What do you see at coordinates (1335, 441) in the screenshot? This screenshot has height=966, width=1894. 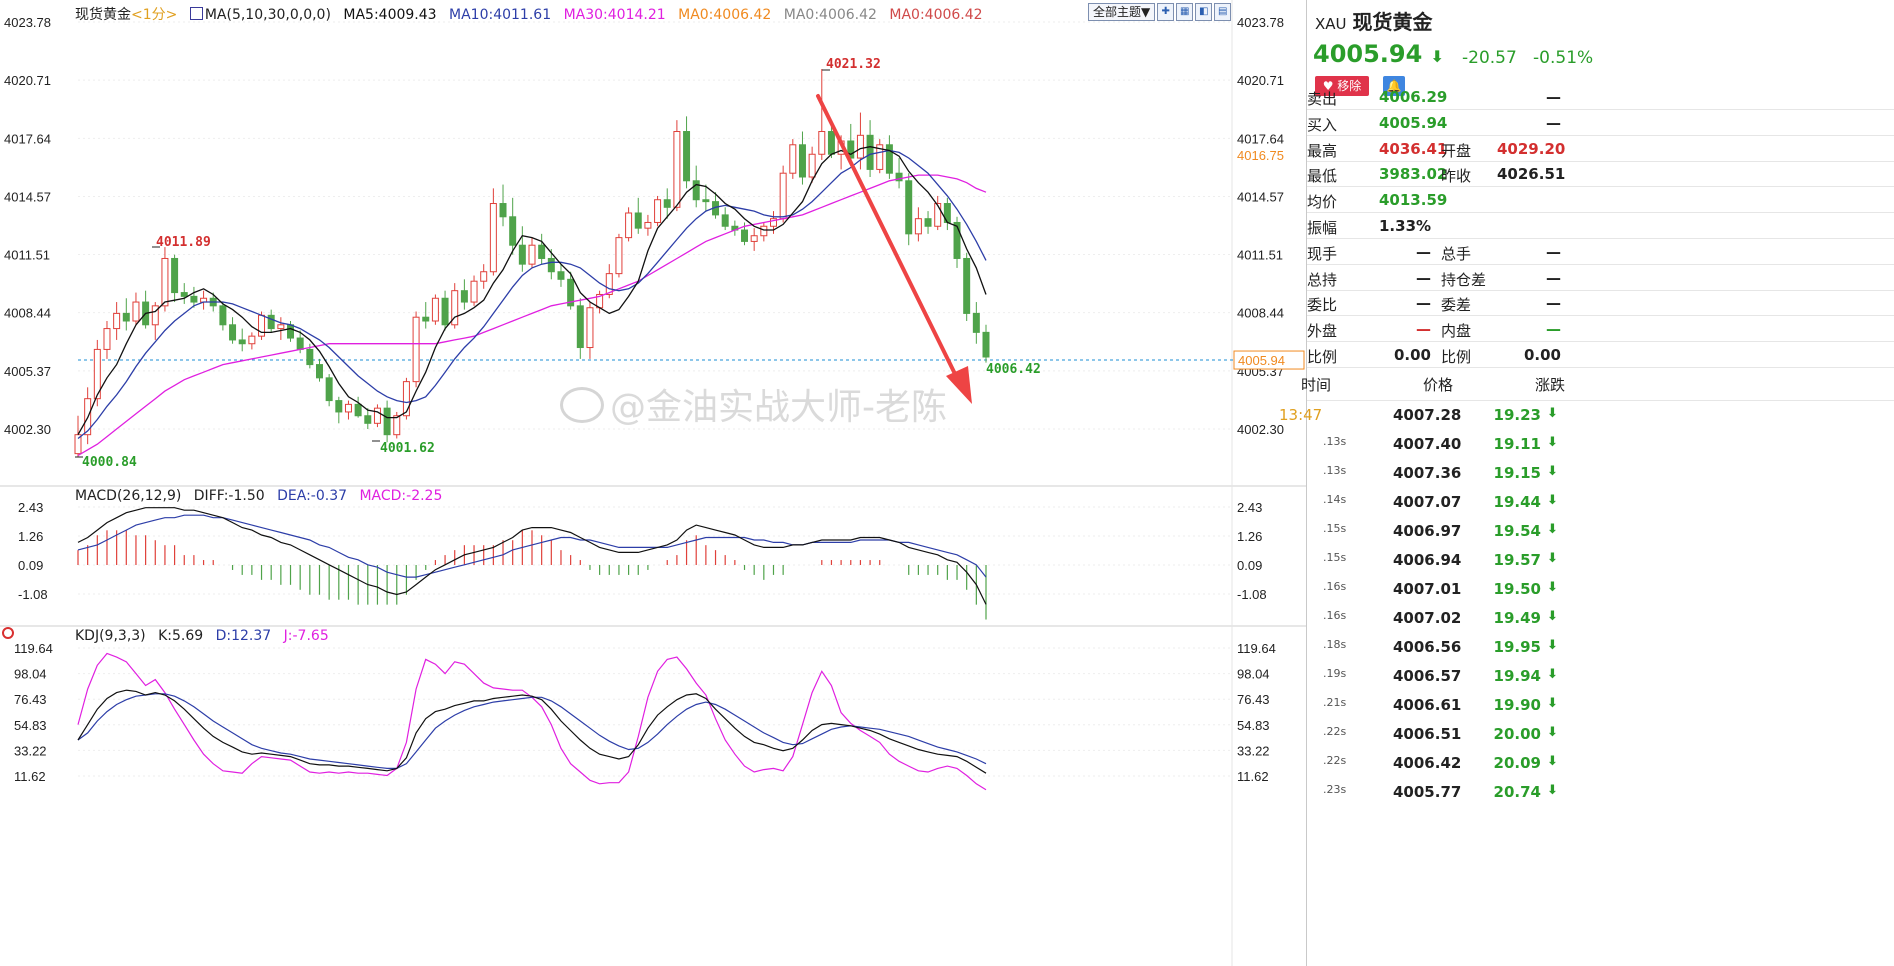 I see `tick-time: .13s` at bounding box center [1335, 441].